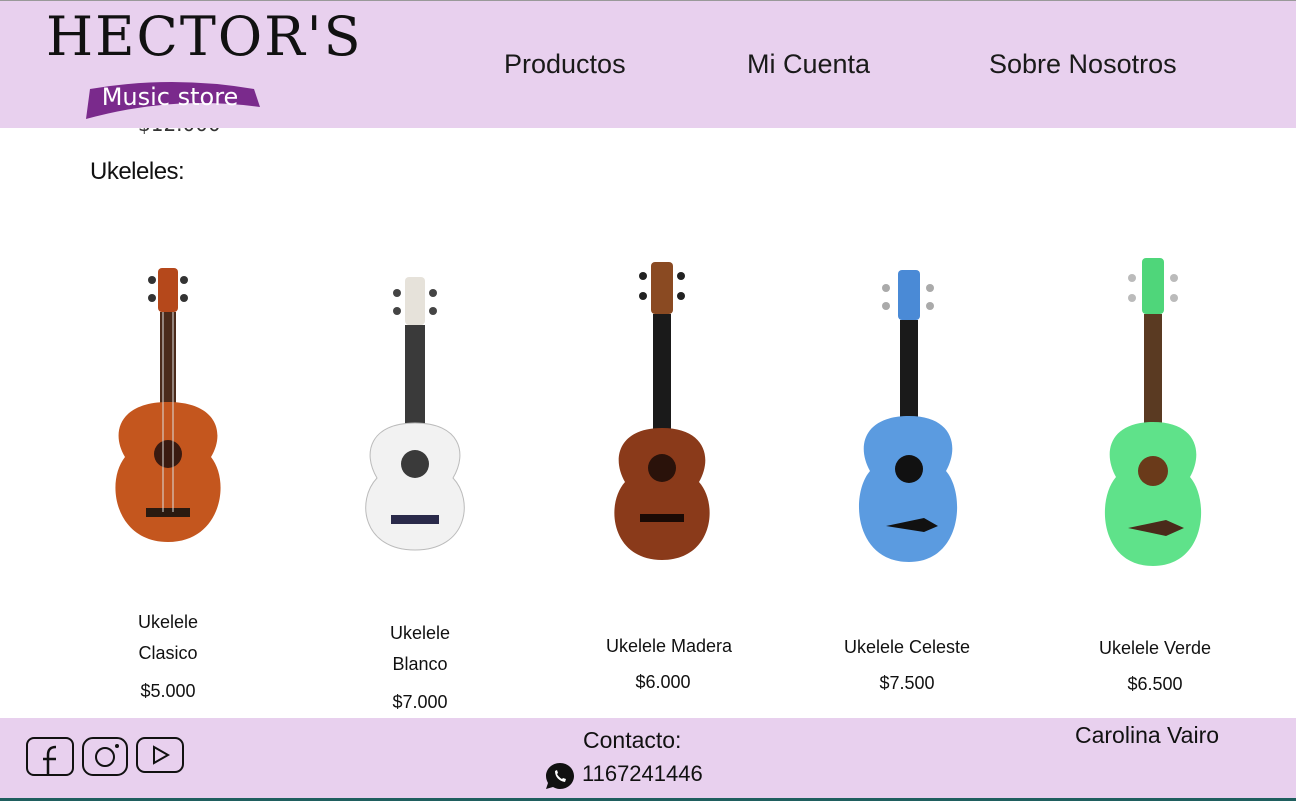 The width and height of the screenshot is (1296, 801). Describe the element at coordinates (663, 682) in the screenshot. I see `product-price: $6.000` at that location.